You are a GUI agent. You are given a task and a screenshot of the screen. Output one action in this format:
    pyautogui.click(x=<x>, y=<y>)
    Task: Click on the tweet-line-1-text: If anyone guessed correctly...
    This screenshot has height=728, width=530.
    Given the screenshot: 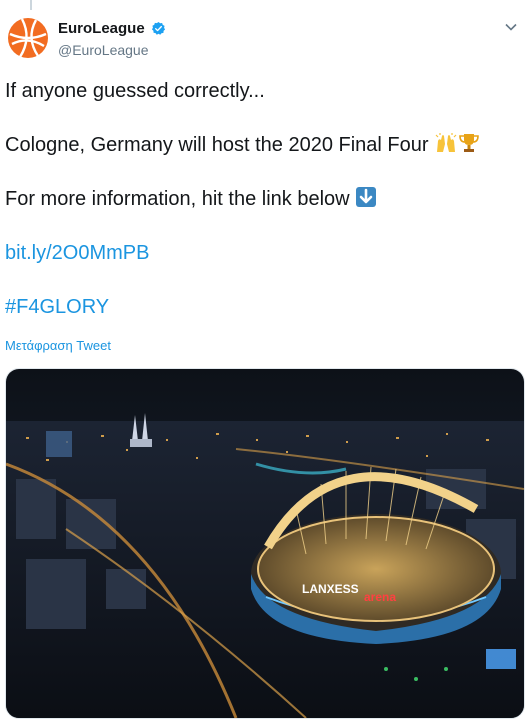 What is the action you would take?
    pyautogui.click(x=135, y=91)
    